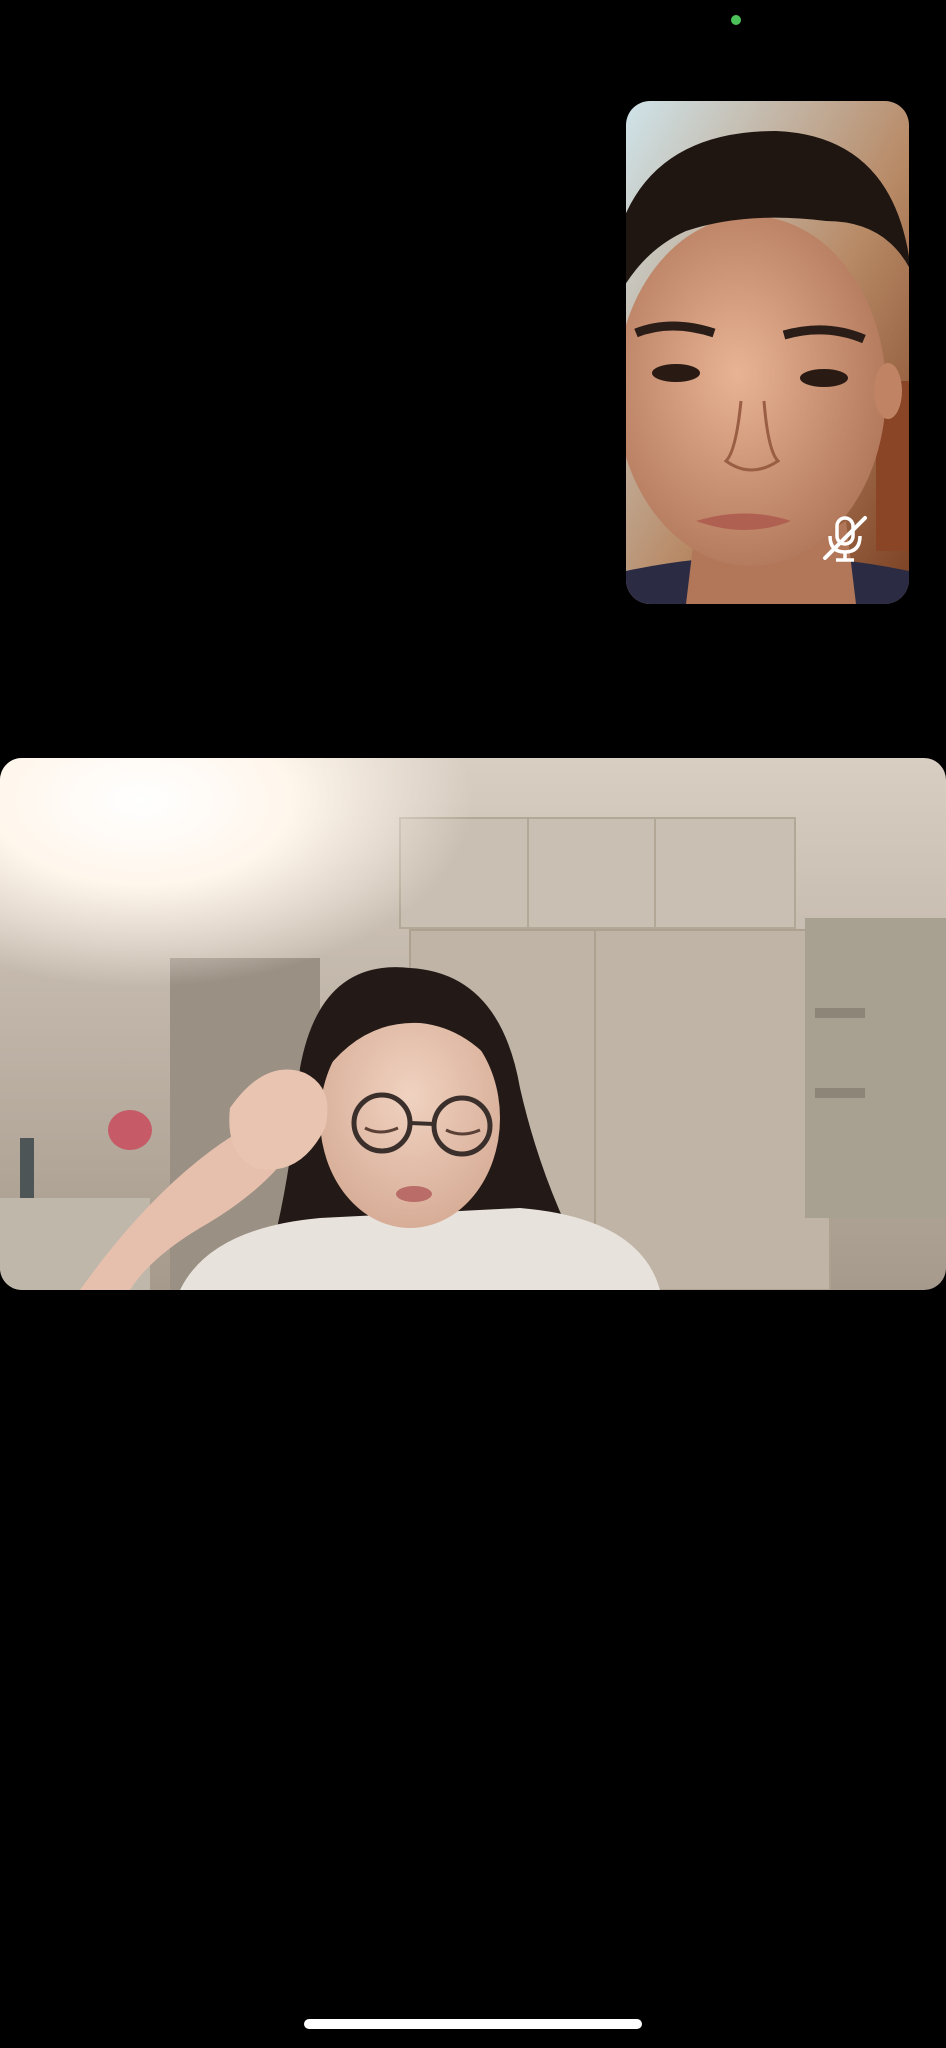 This screenshot has width=946, height=2048. I want to click on home-indicator, so click(473, 2024).